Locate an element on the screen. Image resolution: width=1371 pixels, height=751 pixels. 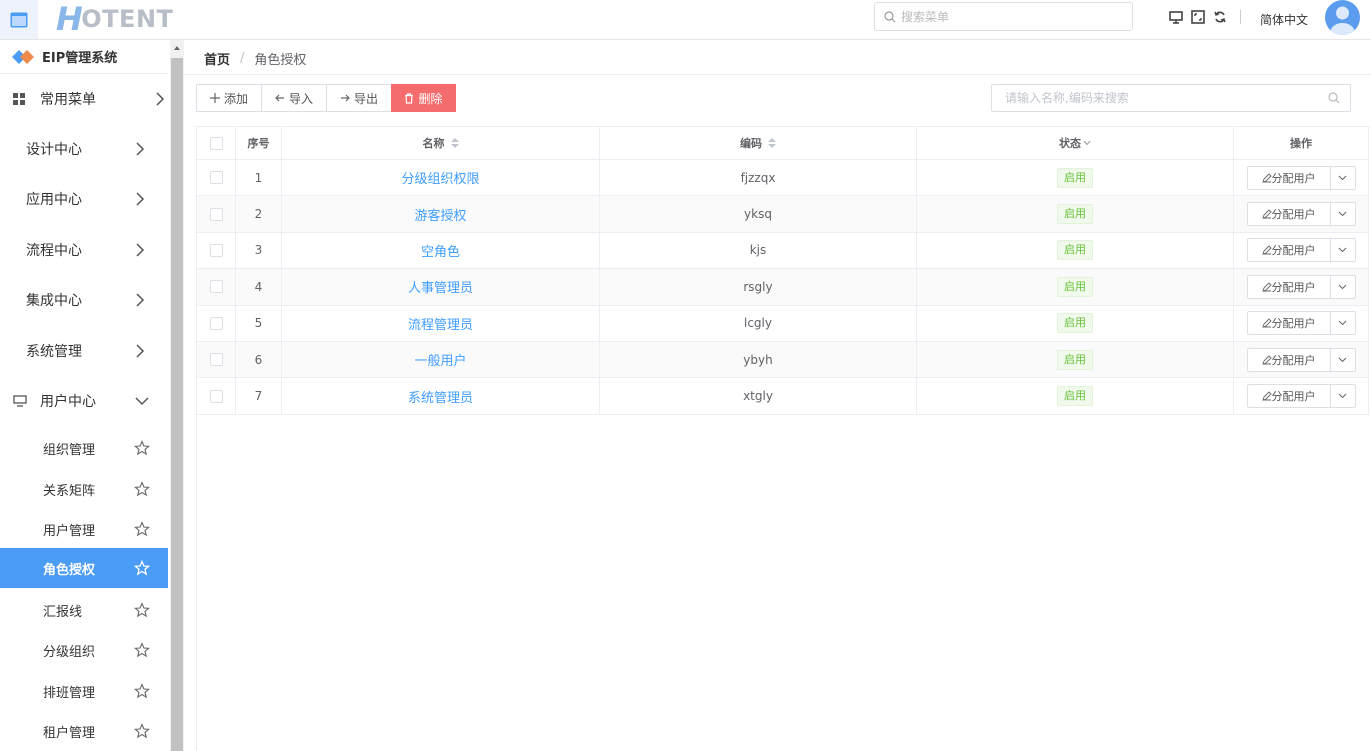
sidebar-item-tenant-management: 租户管理 is located at coordinates (84, 731).